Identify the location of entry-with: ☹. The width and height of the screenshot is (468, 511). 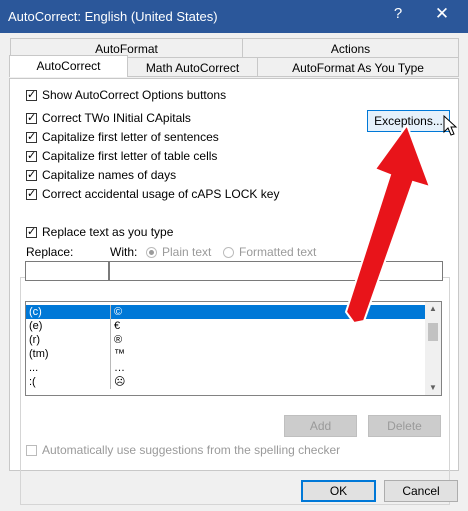
(120, 382).